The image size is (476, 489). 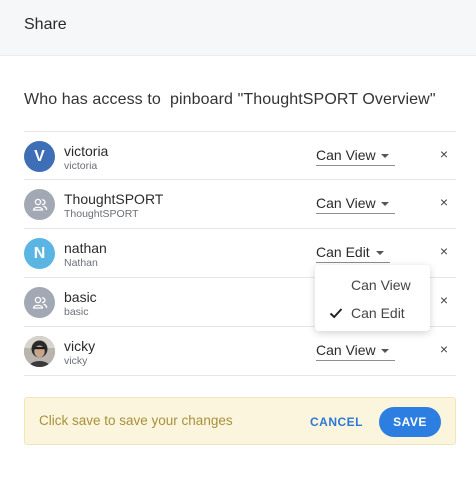 What do you see at coordinates (336, 422) in the screenshot?
I see `cancel-button: CANCEL` at bounding box center [336, 422].